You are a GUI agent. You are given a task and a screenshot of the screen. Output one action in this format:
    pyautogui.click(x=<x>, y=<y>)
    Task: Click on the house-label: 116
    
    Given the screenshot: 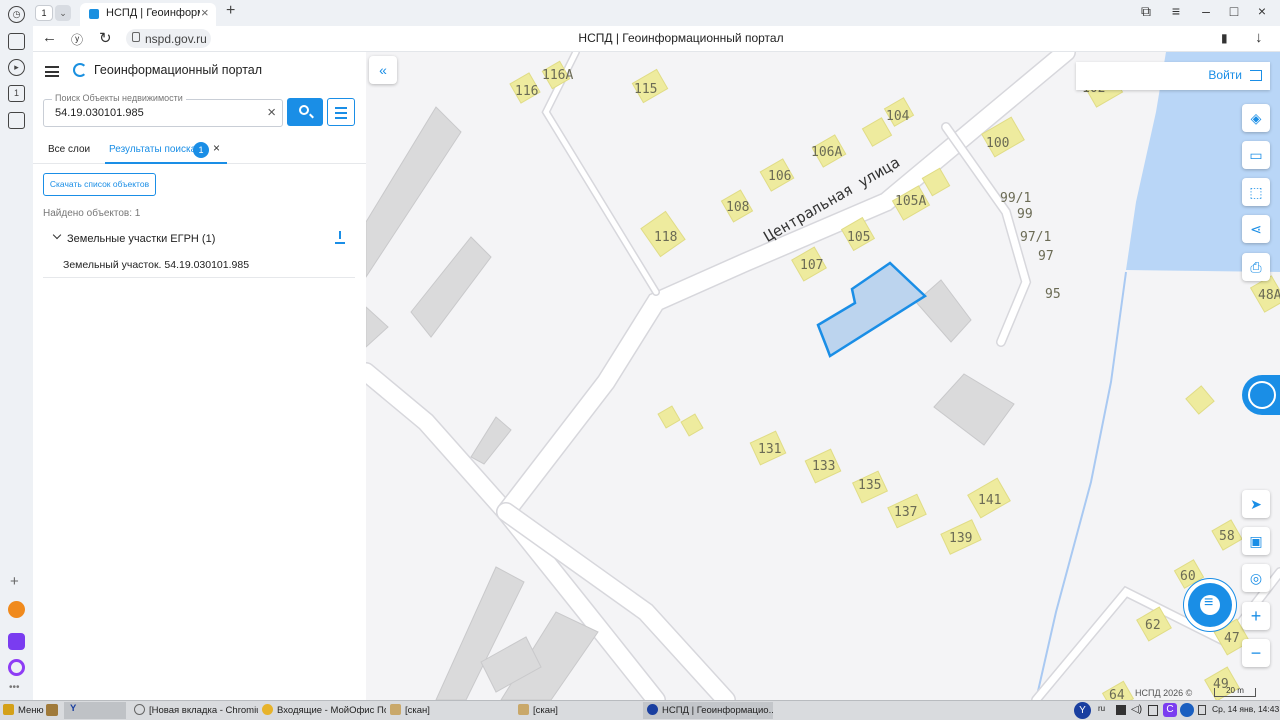 What is the action you would take?
    pyautogui.click(x=526, y=91)
    